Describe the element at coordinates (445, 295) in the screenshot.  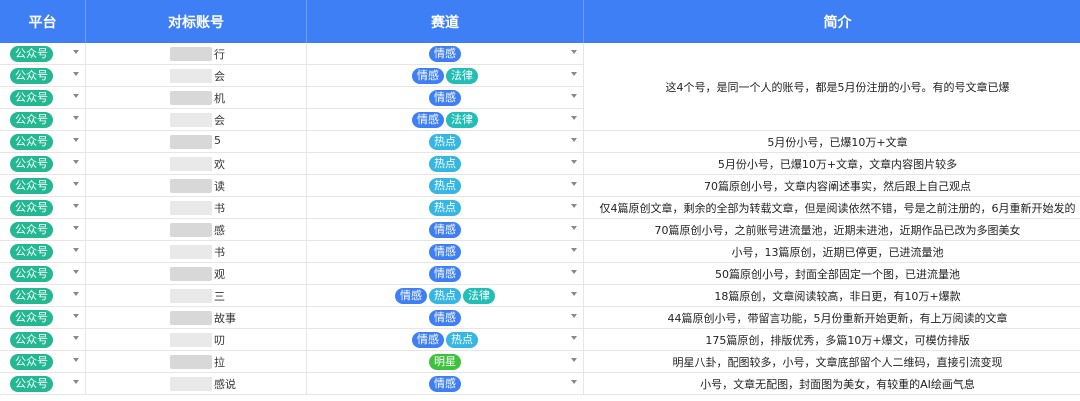
I see `track-cell: 情感 热点 法律` at that location.